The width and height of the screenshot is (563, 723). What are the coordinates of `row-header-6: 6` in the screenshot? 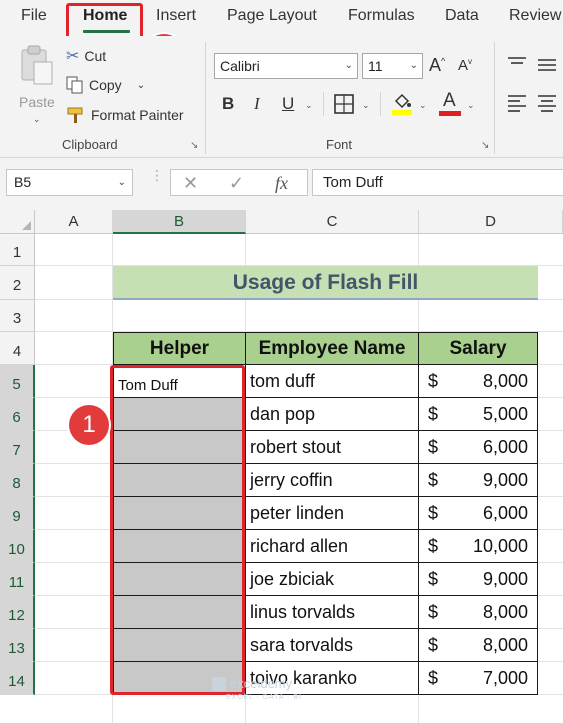 It's located at (17, 414).